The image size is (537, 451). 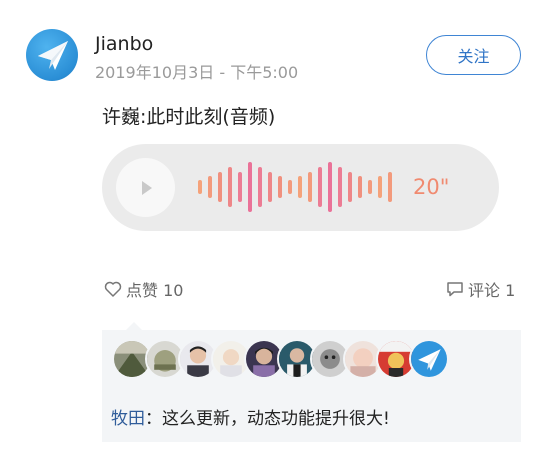 I want to click on paper-plane-icon, so click(x=53, y=55).